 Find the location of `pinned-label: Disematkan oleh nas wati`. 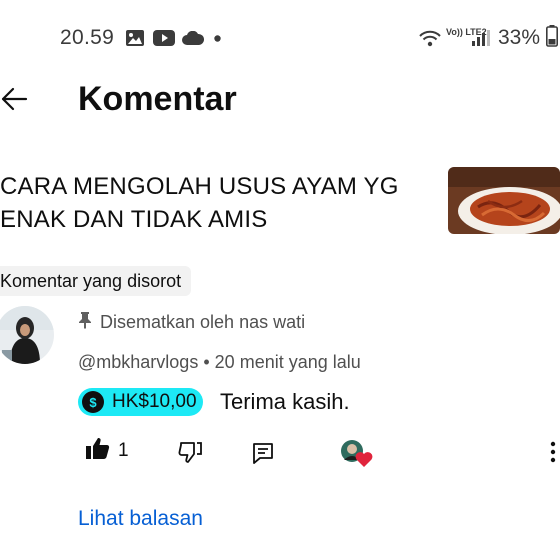

pinned-label: Disematkan oleh nas wati is located at coordinates (191, 322).